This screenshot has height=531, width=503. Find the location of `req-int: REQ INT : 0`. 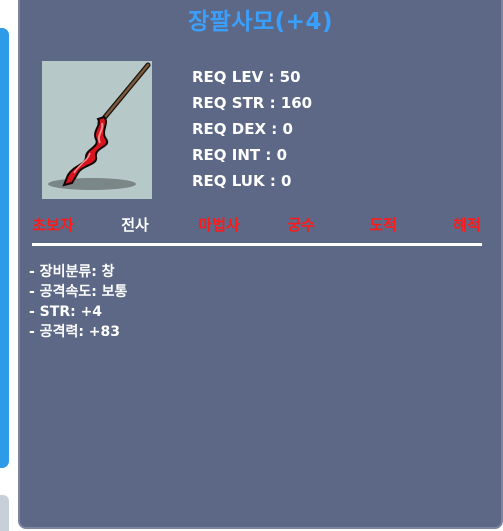

req-int: REQ INT : 0 is located at coordinates (240, 155).